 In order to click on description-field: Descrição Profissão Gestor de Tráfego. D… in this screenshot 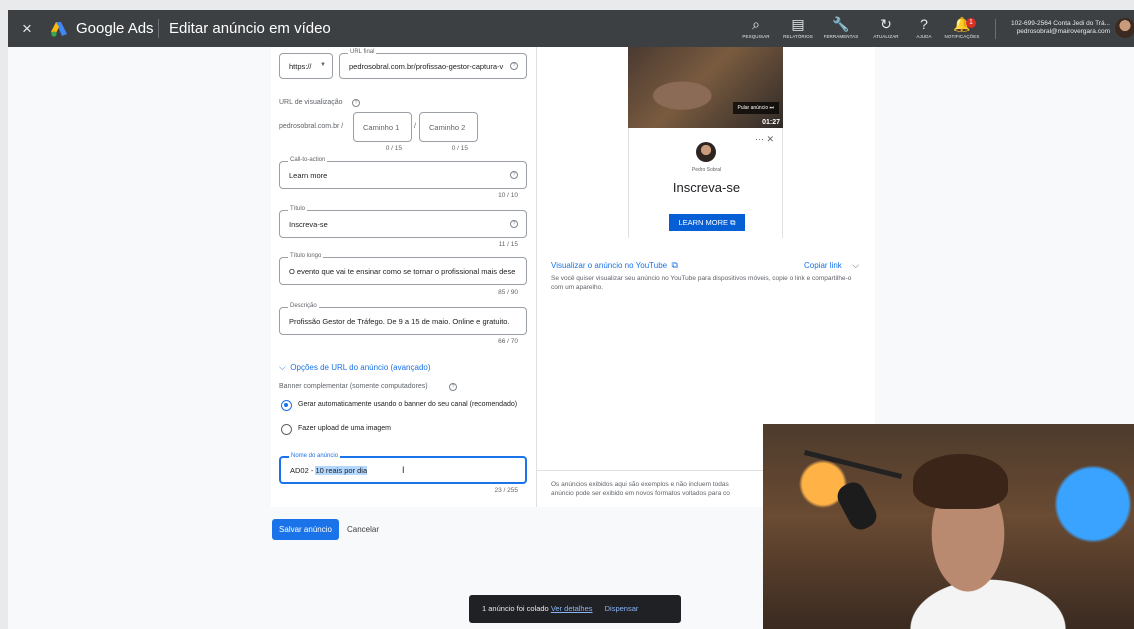, I will do `click(403, 319)`.